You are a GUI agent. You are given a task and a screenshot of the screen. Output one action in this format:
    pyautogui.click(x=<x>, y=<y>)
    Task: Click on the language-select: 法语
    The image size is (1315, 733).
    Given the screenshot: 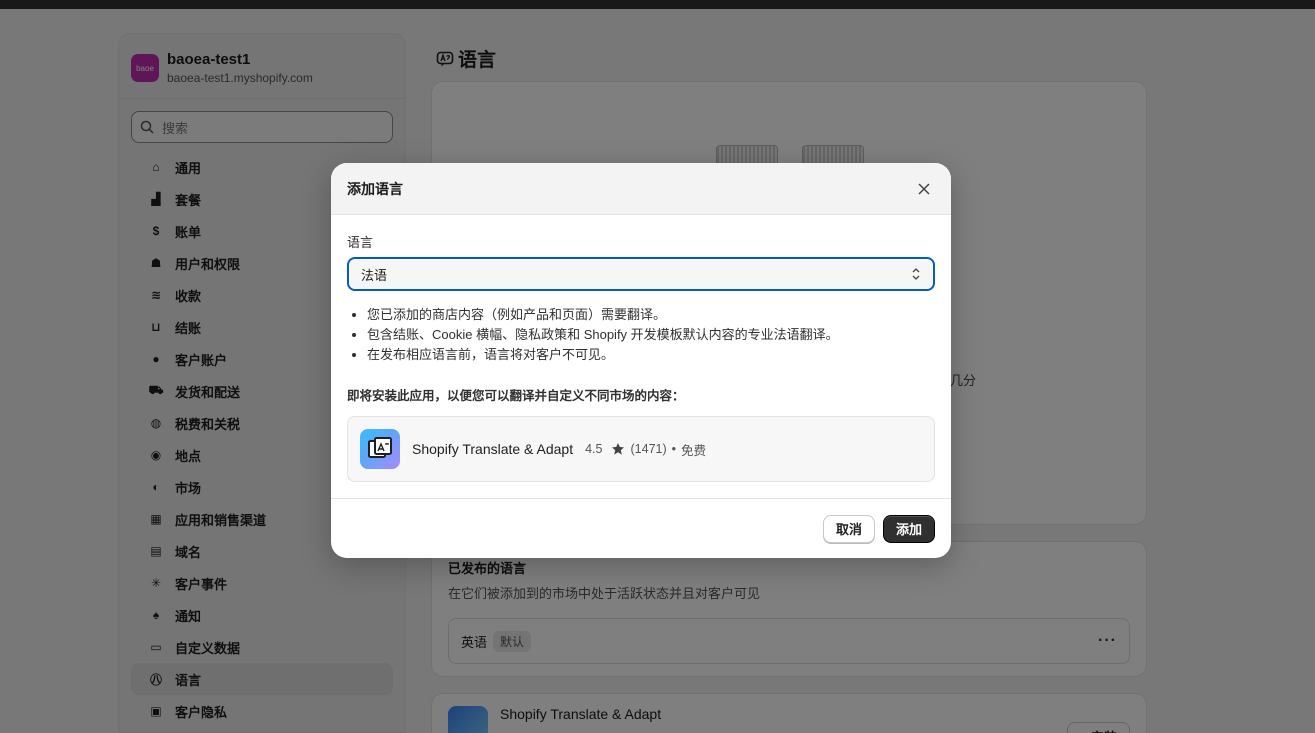 What is the action you would take?
    pyautogui.click(x=641, y=274)
    